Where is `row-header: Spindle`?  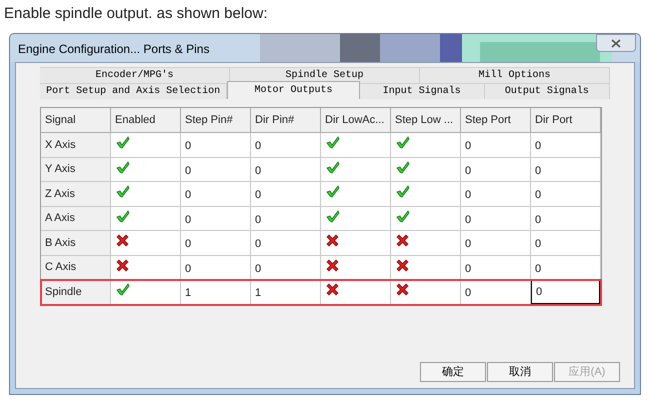 row-header: Spindle is located at coordinates (76, 292).